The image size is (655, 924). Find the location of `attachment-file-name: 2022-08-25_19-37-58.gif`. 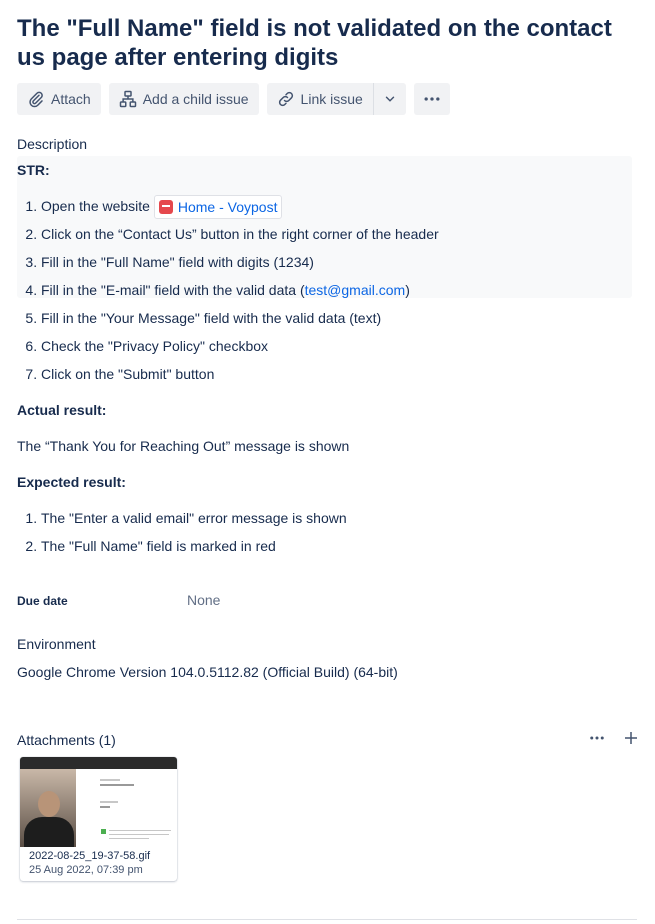

attachment-file-name: 2022-08-25_19-37-58.gif is located at coordinates (90, 856).